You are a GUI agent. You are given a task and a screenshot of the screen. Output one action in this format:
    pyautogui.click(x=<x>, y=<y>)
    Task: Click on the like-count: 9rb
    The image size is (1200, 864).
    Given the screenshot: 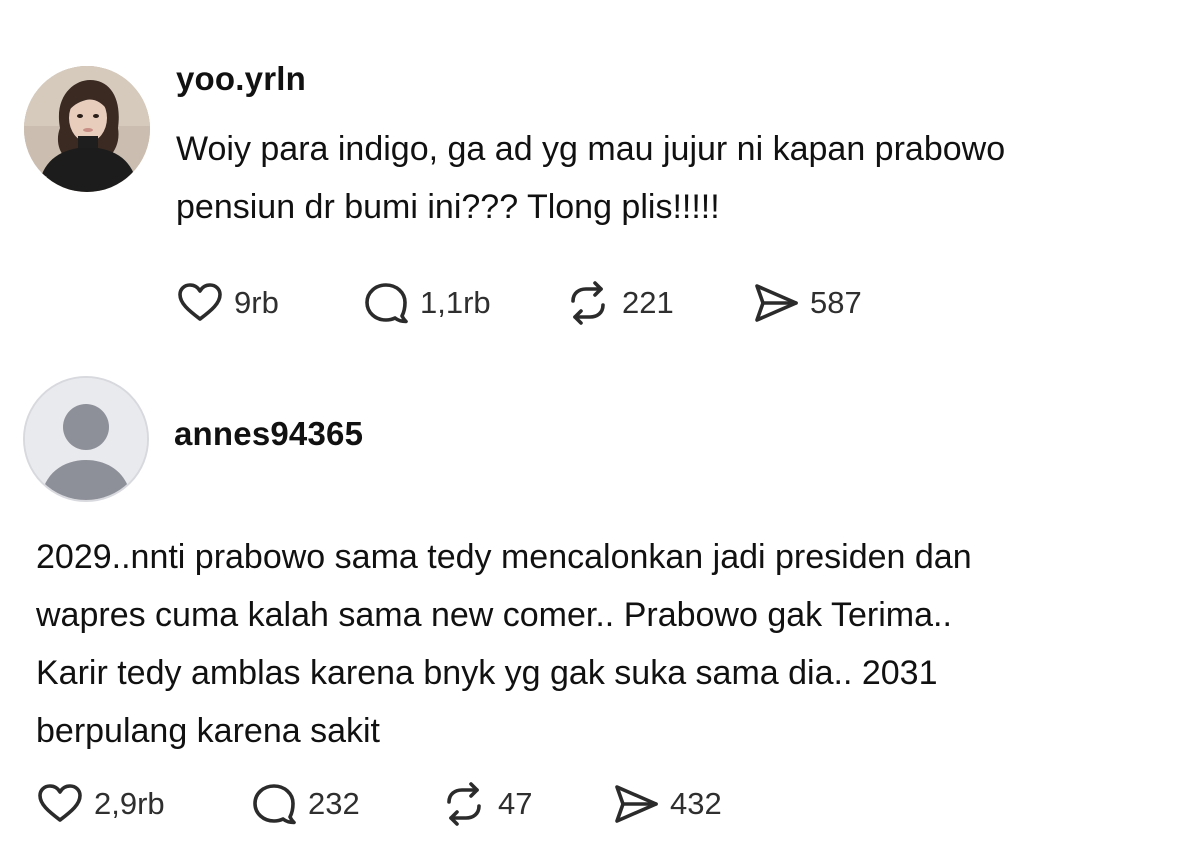 What is the action you would take?
    pyautogui.click(x=256, y=302)
    